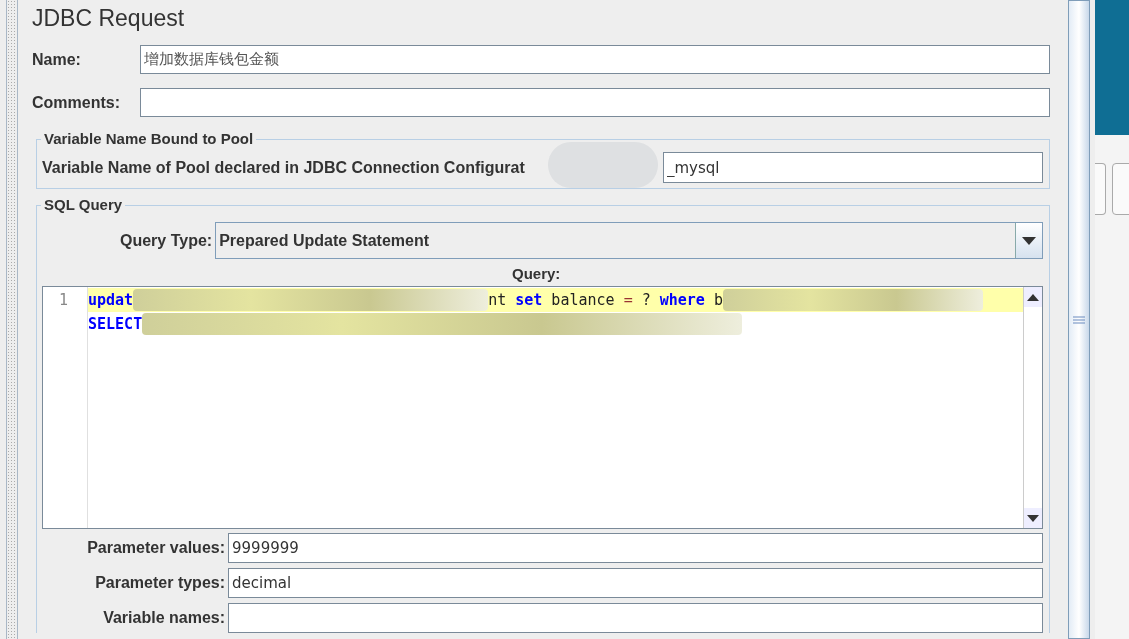 This screenshot has height=639, width=1129. What do you see at coordinates (717, 300) in the screenshot?
I see `code-text: b` at bounding box center [717, 300].